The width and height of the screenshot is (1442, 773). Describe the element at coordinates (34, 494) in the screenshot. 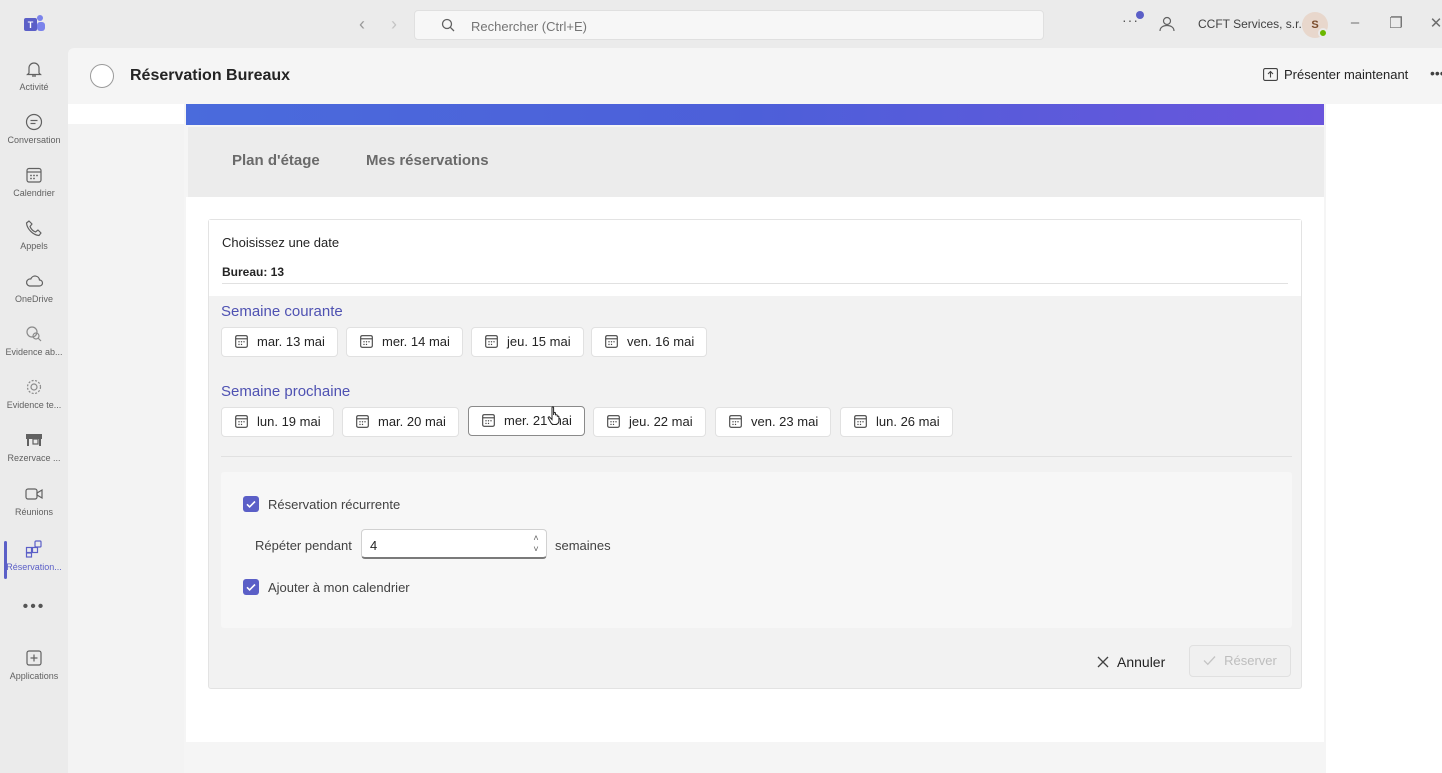

I see `video-icon` at that location.